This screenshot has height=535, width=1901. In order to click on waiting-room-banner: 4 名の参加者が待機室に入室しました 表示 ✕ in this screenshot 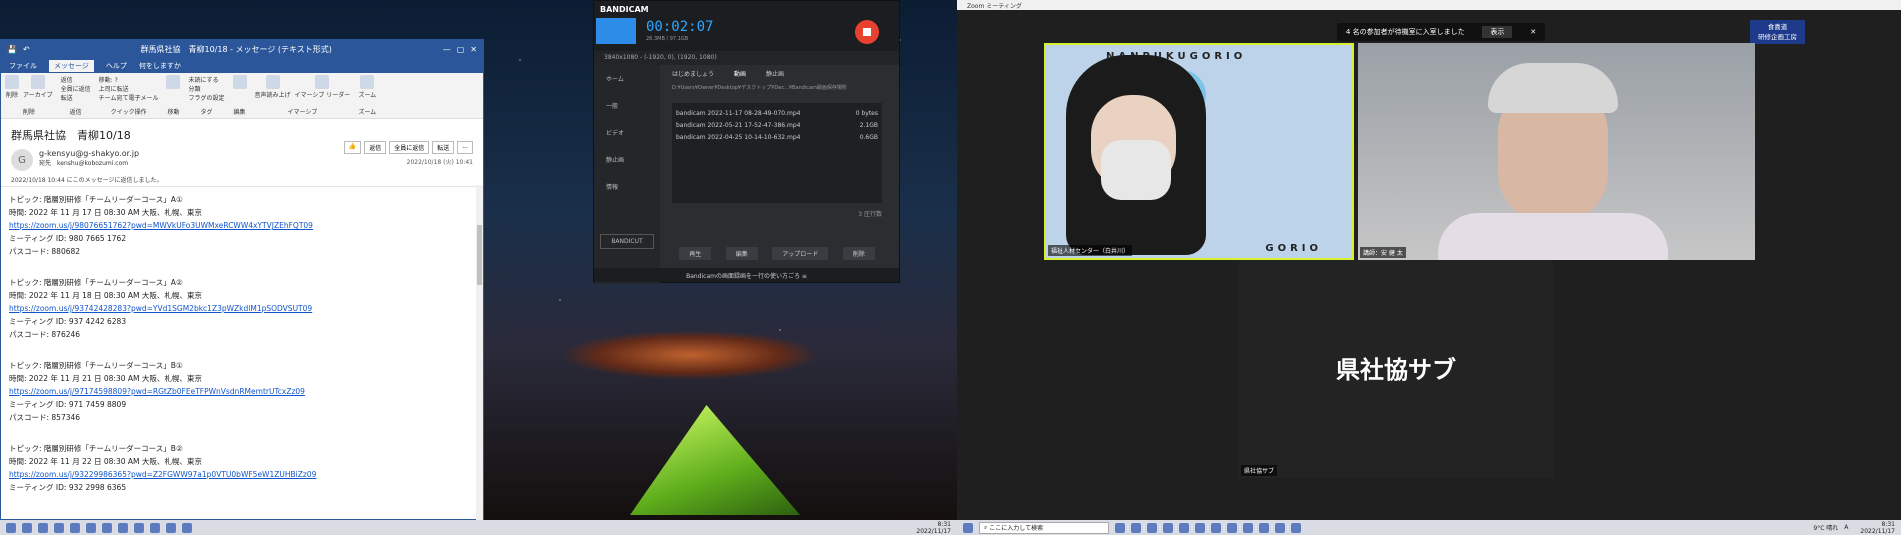, I will do `click(1441, 32)`.